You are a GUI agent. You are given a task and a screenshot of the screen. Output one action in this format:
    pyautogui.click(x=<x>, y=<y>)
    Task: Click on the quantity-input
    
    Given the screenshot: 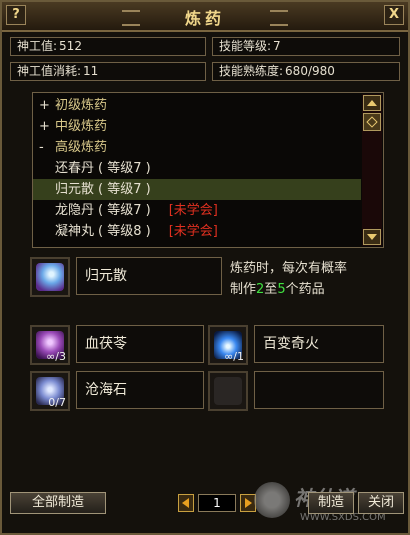 What is the action you would take?
    pyautogui.click(x=217, y=503)
    